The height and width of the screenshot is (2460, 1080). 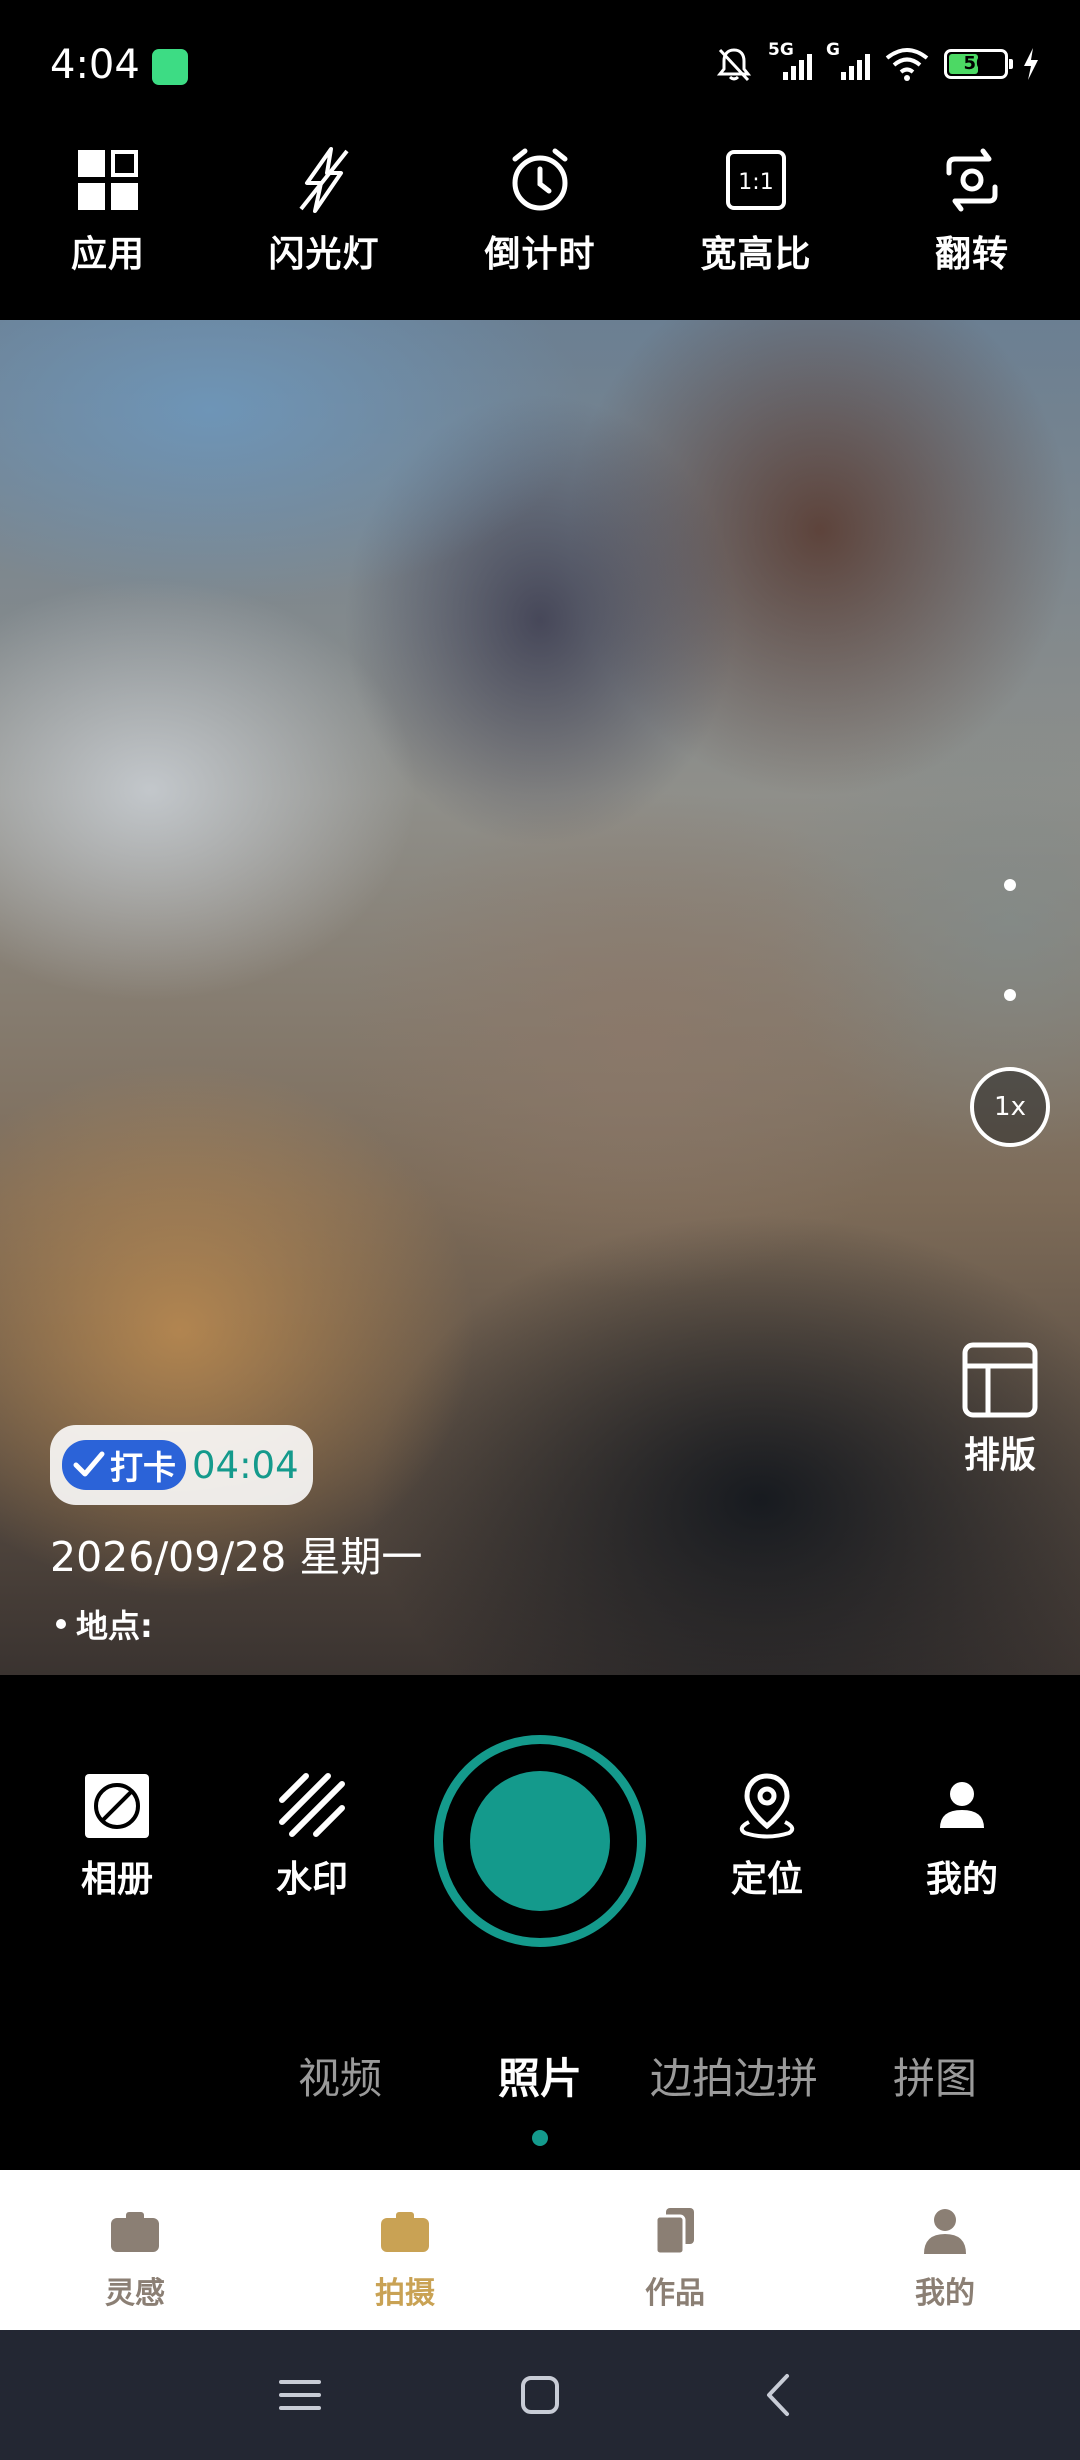 What do you see at coordinates (324, 180) in the screenshot?
I see `flash-off-icon` at bounding box center [324, 180].